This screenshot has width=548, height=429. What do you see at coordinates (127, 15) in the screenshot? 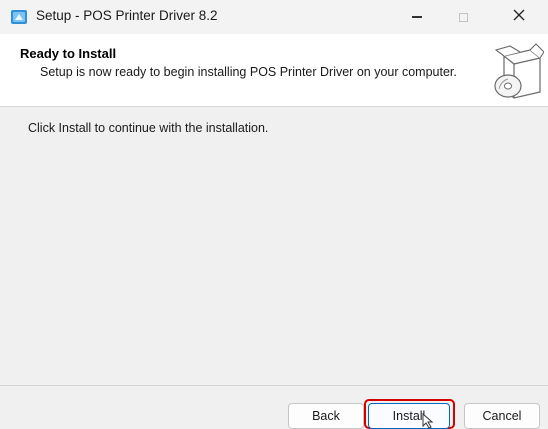
I see `window-title: Setup - POS Printer Driver 8.2` at bounding box center [127, 15].